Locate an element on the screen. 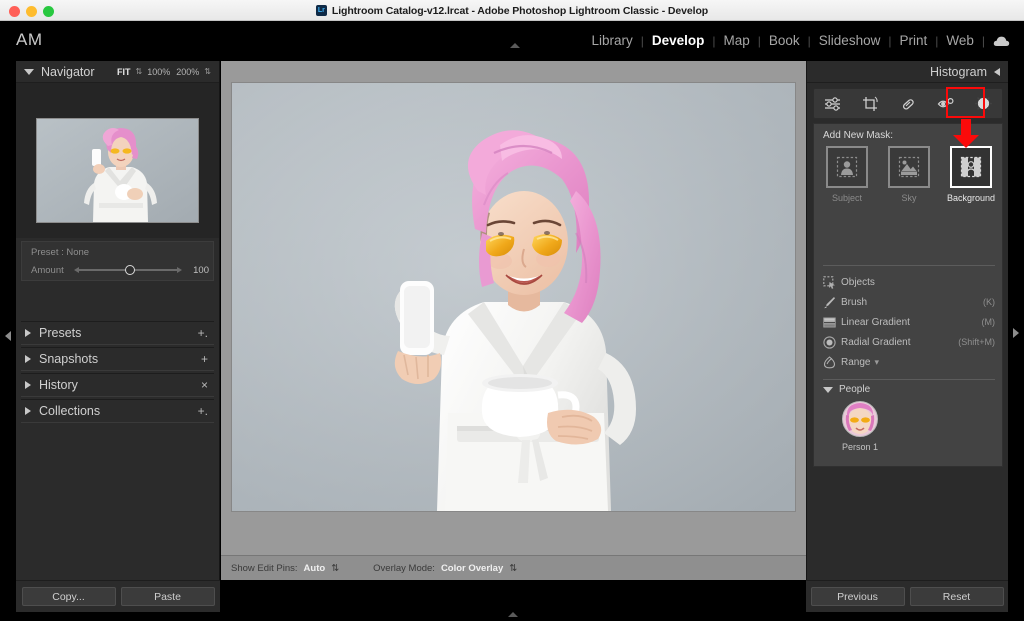  objects-label: Objects is located at coordinates (858, 282).